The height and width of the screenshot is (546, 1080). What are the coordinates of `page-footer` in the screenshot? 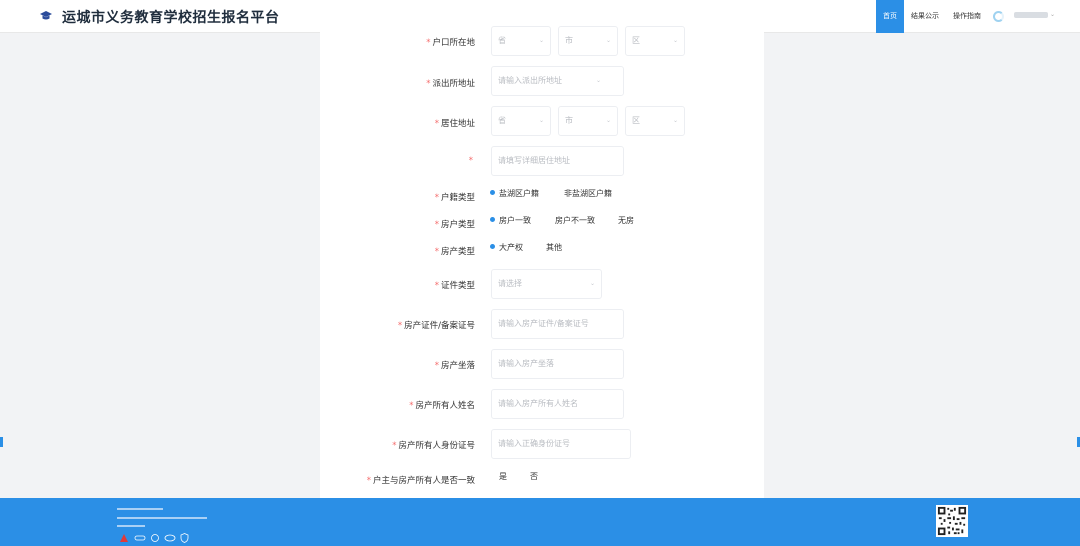 It's located at (540, 522).